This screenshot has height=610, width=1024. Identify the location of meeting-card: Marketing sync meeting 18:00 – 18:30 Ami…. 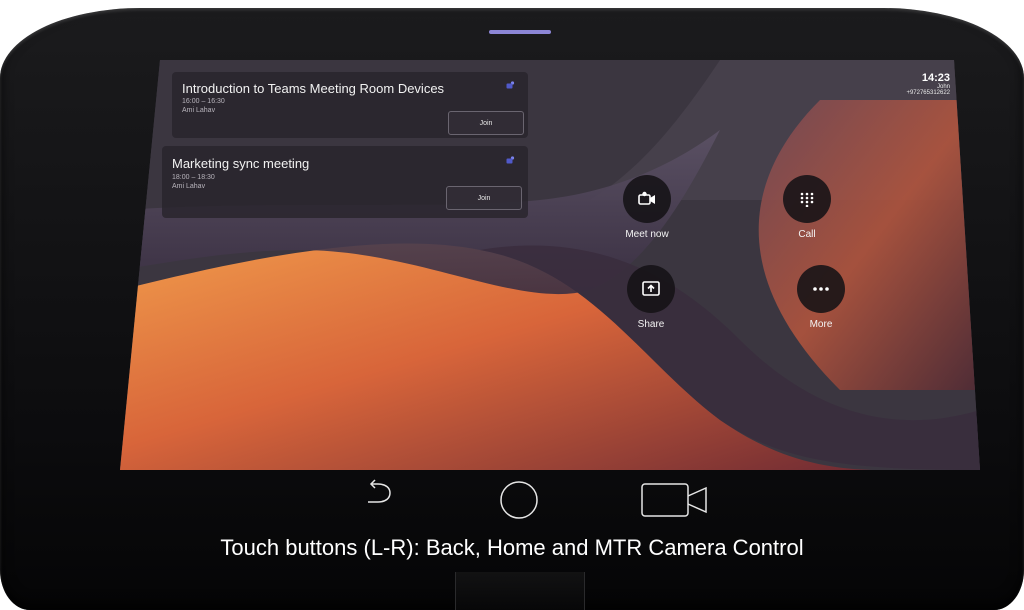
(345, 182).